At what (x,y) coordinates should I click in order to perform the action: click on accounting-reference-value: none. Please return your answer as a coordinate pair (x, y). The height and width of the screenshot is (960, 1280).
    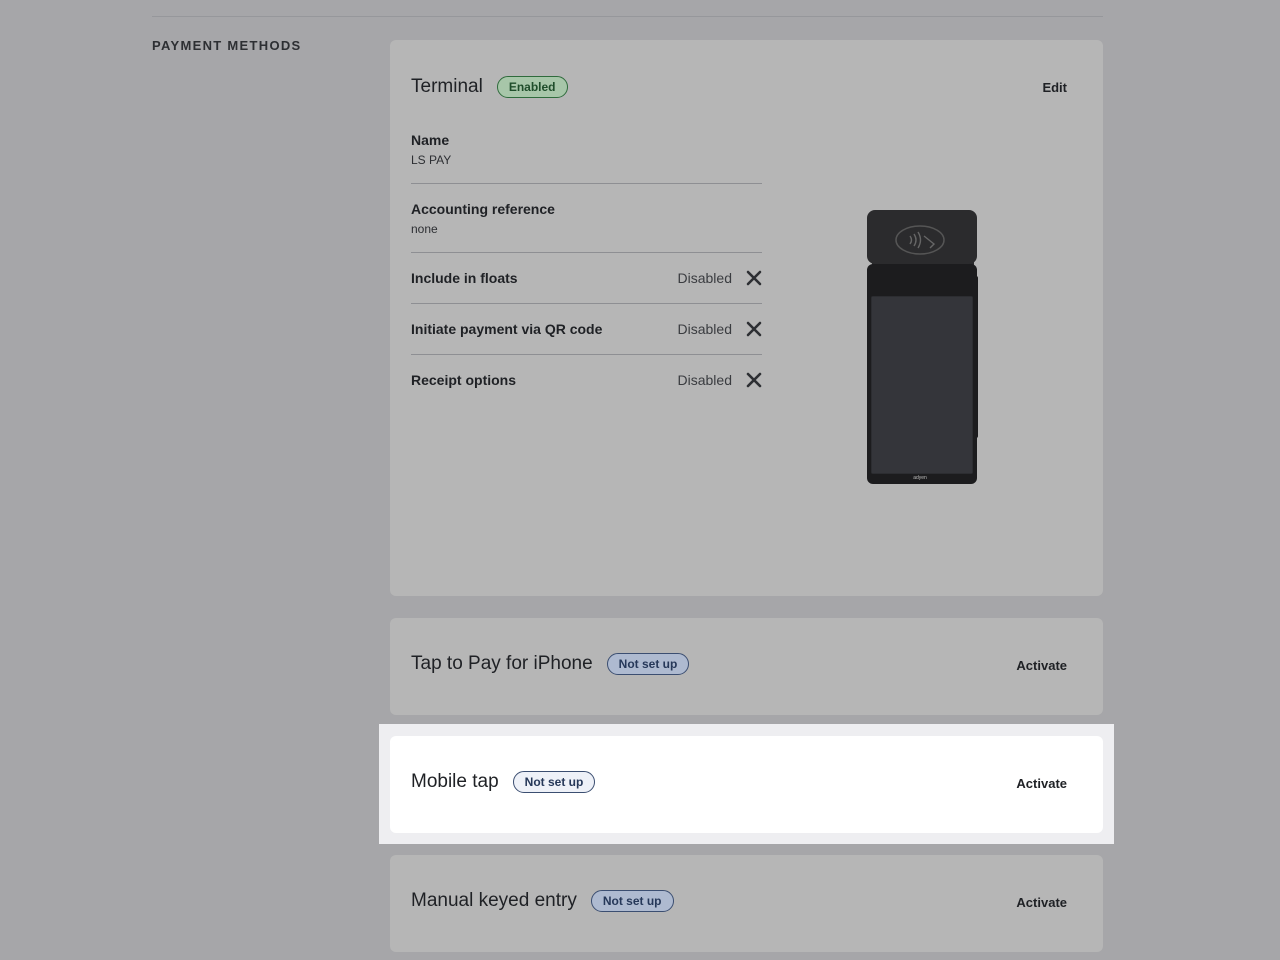
    Looking at the image, I should click on (424, 229).